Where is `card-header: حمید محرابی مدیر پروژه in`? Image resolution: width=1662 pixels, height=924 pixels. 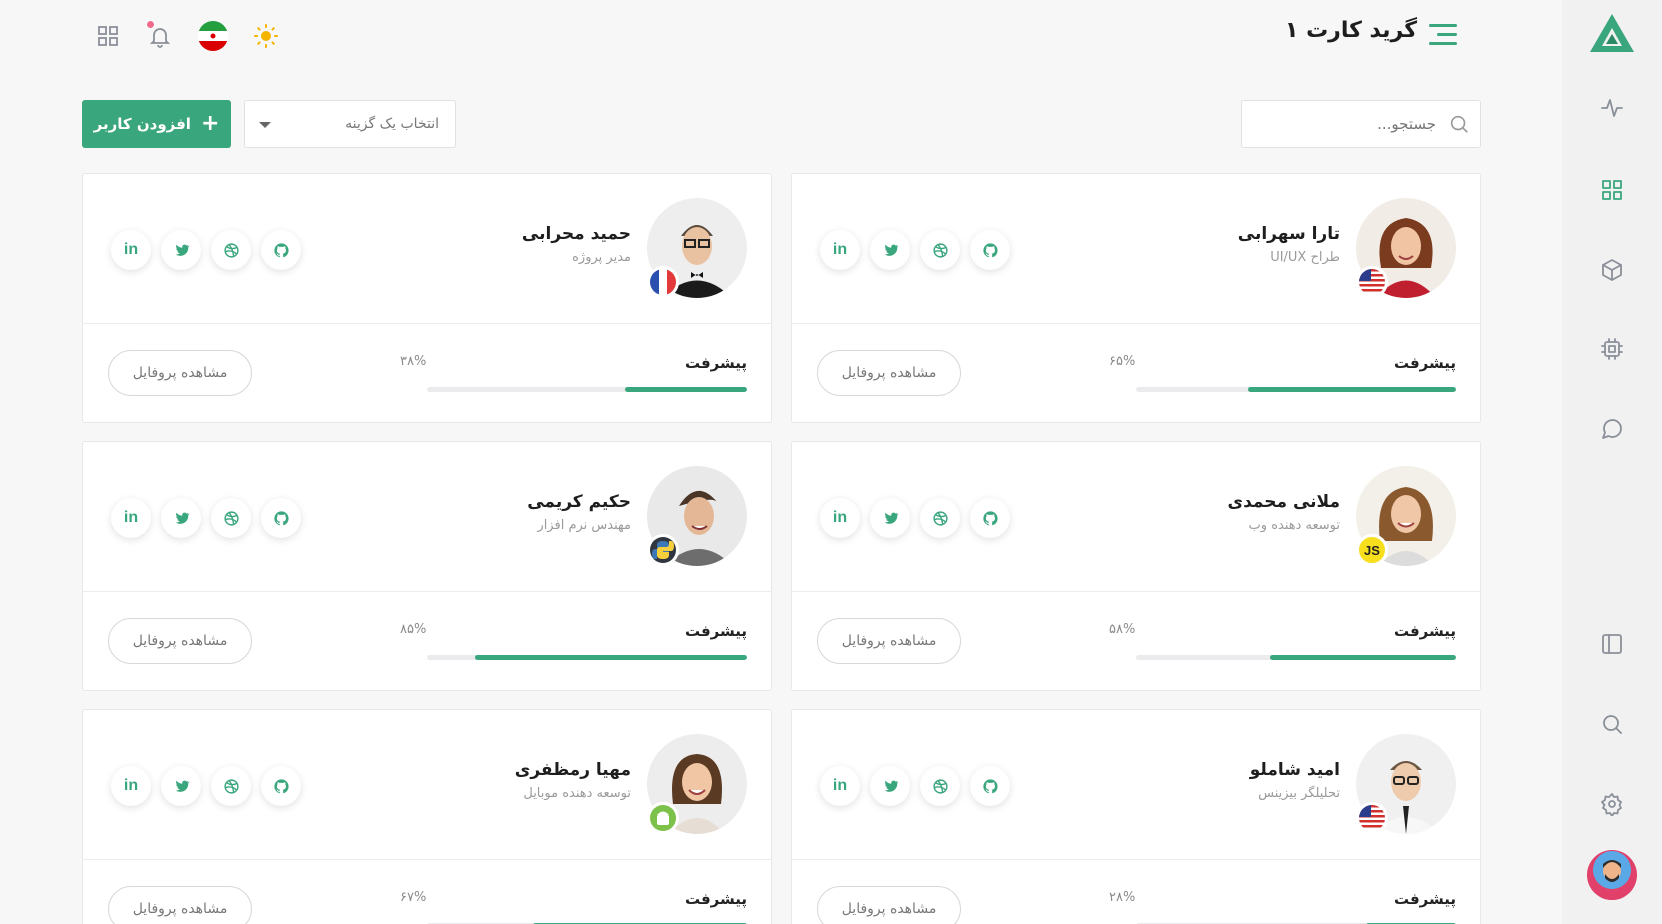 card-header: حمید محرابی مدیر پروژه in is located at coordinates (427, 249).